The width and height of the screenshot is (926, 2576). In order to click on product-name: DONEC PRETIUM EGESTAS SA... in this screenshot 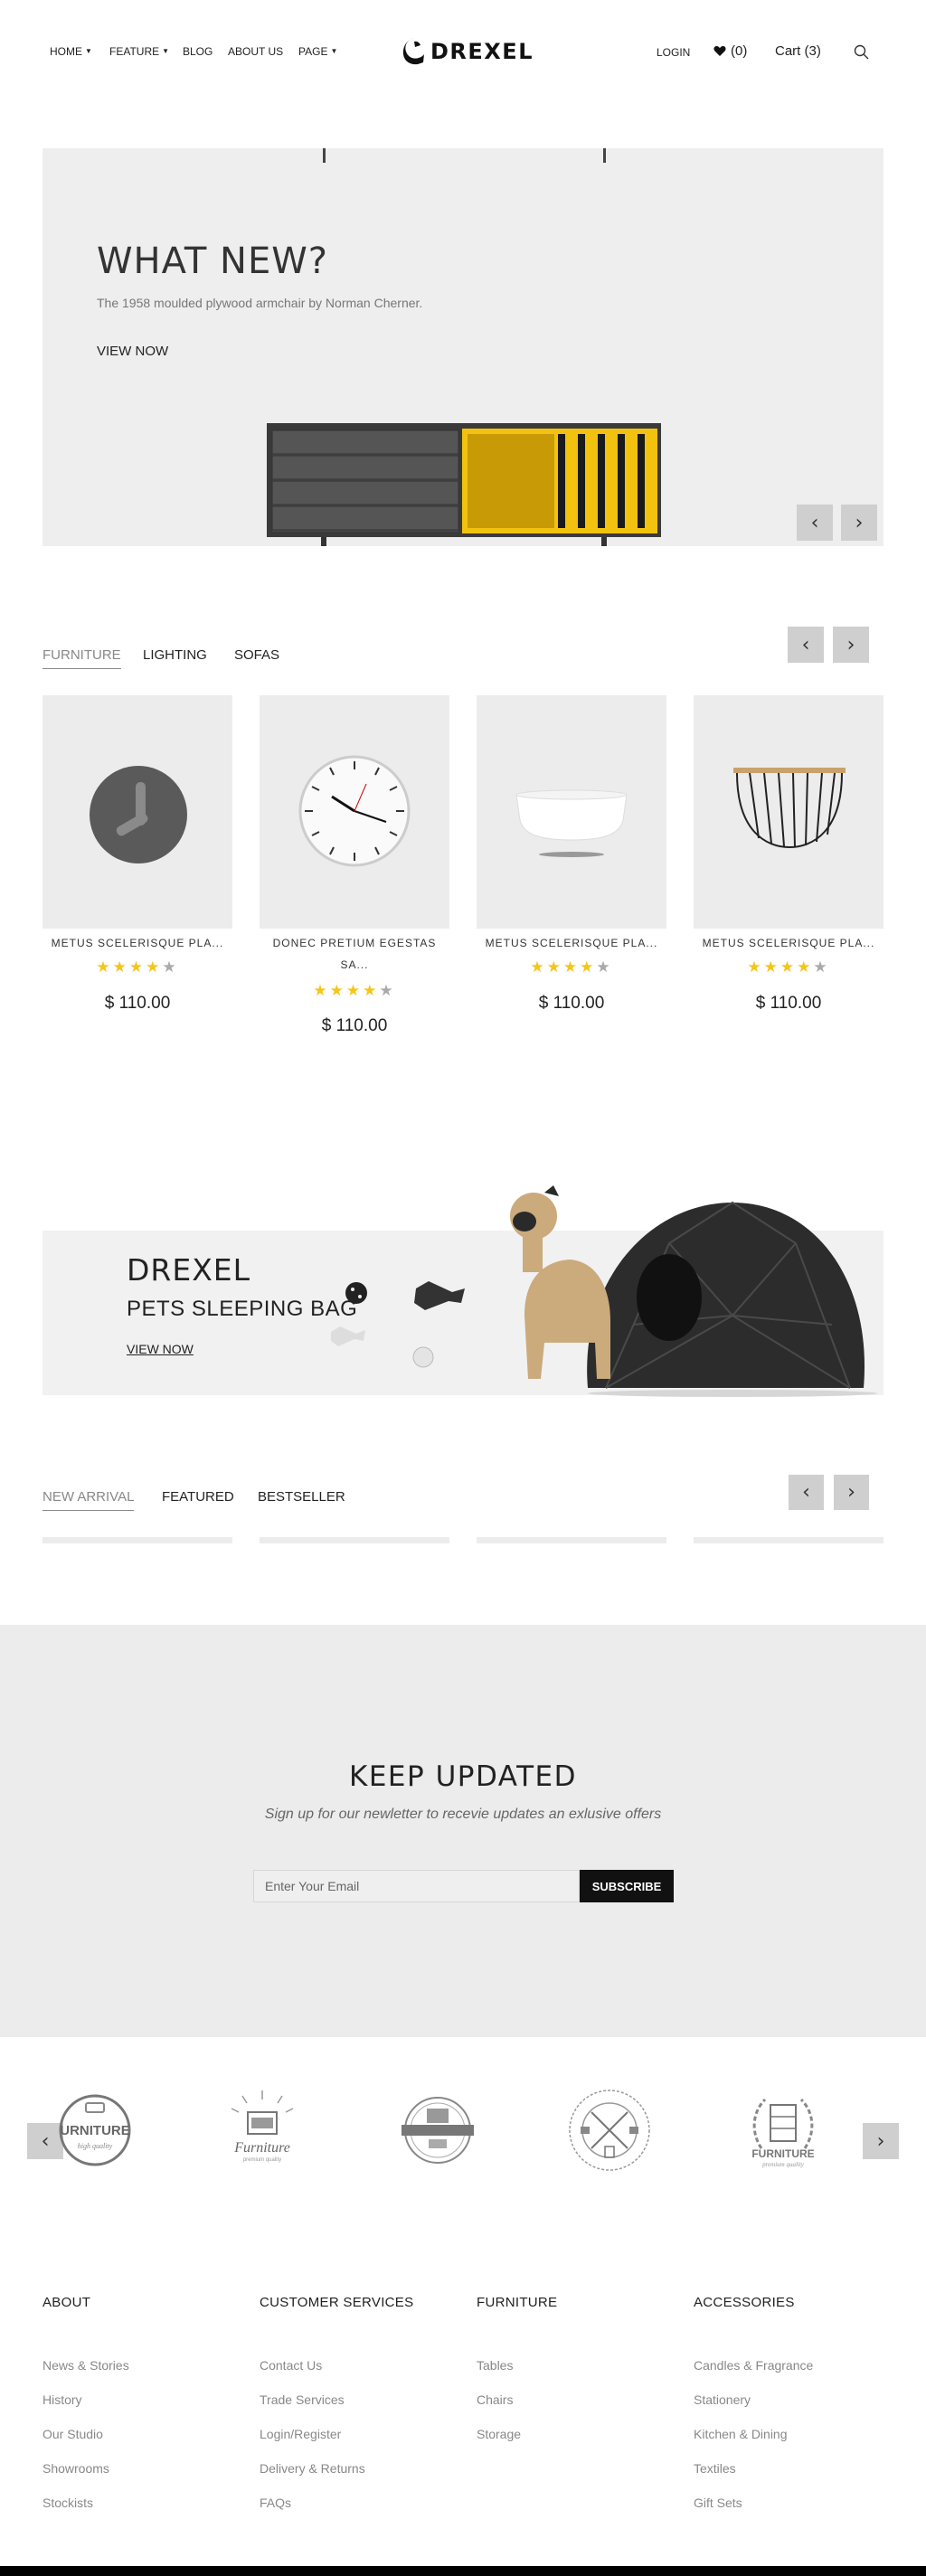, I will do `click(354, 954)`.